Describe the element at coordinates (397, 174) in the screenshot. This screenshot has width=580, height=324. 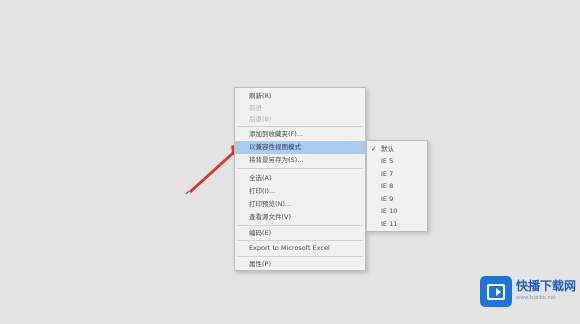
I see `submenu-item-ie7: IE 7` at that location.